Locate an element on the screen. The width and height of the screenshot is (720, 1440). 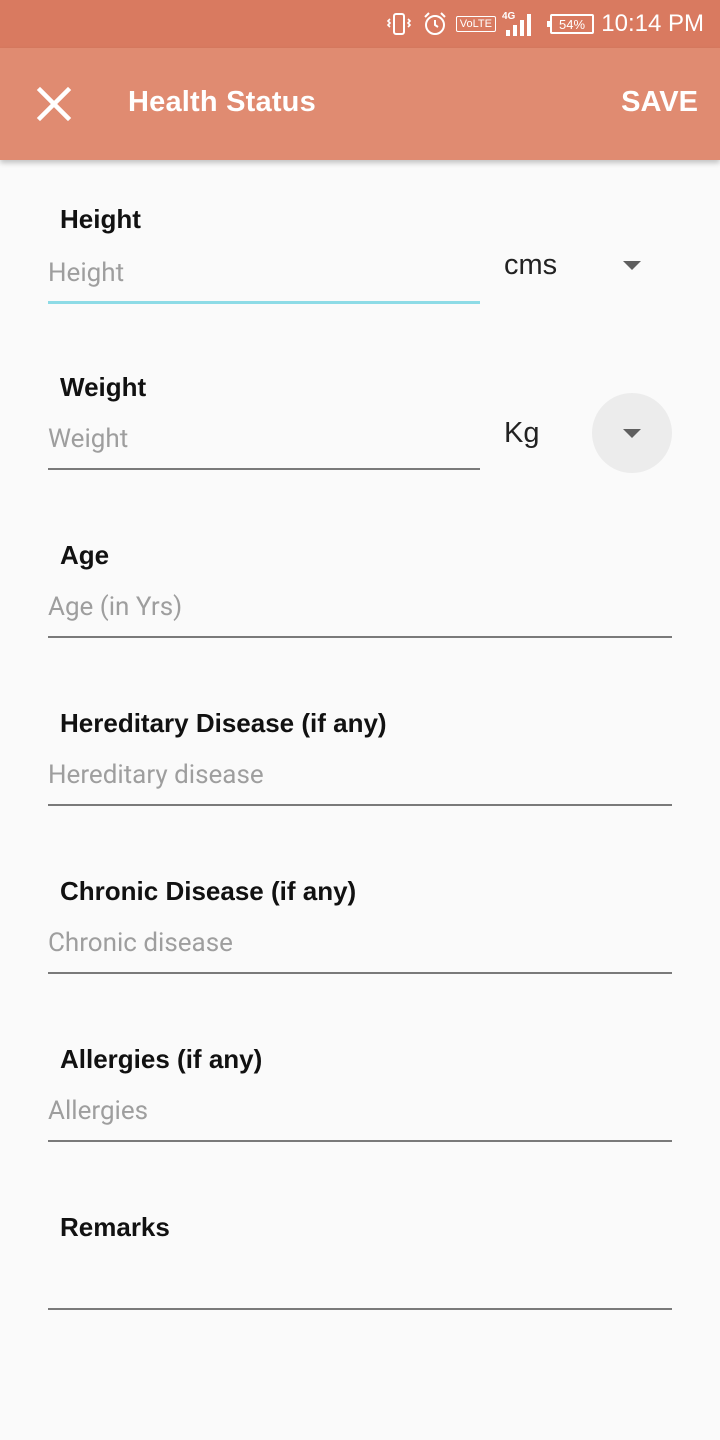
clock: 10:14 PM is located at coordinates (652, 23).